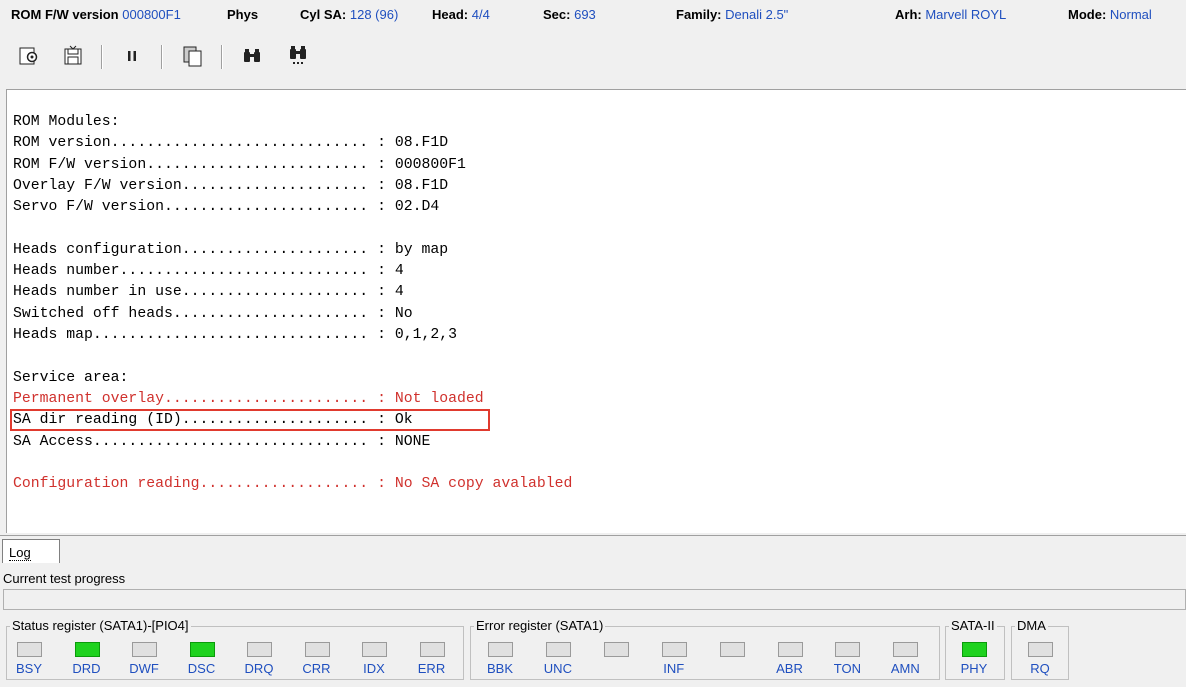  Describe the element at coordinates (73, 56) in the screenshot. I see `save-icon` at that location.